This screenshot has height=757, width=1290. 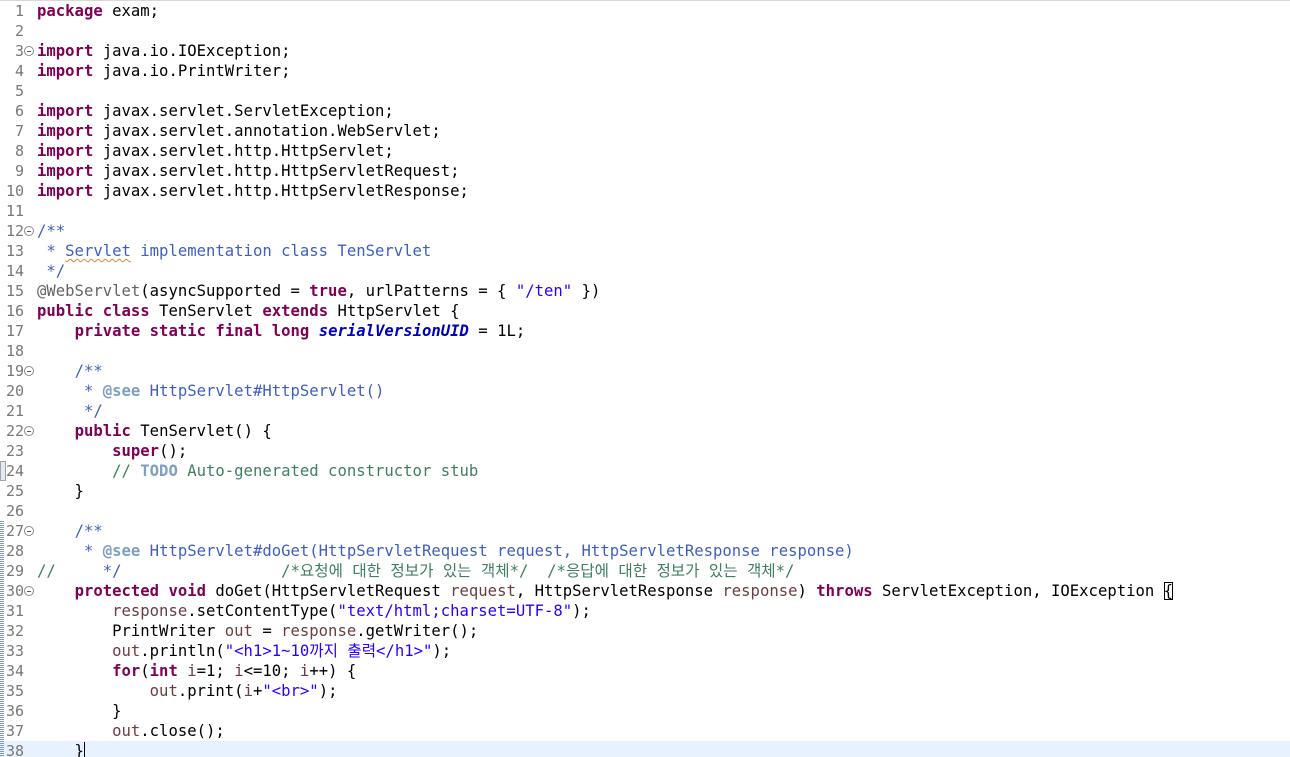 I want to click on code-line: 5, so click(x=645, y=91).